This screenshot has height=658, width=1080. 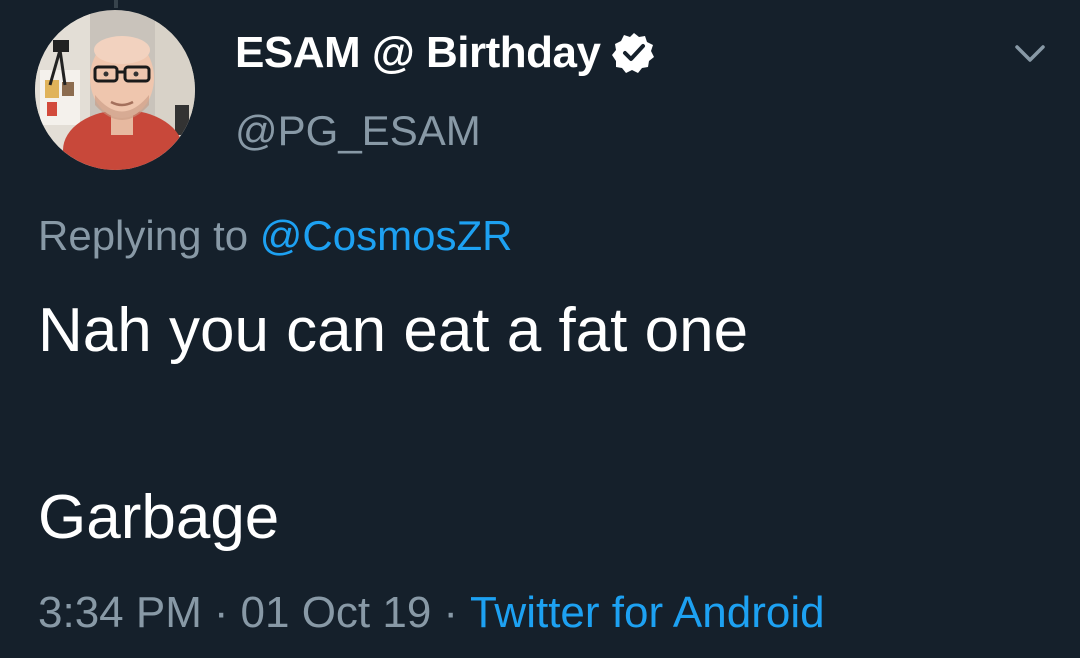 I want to click on chevron-down-icon, so click(x=1030, y=53).